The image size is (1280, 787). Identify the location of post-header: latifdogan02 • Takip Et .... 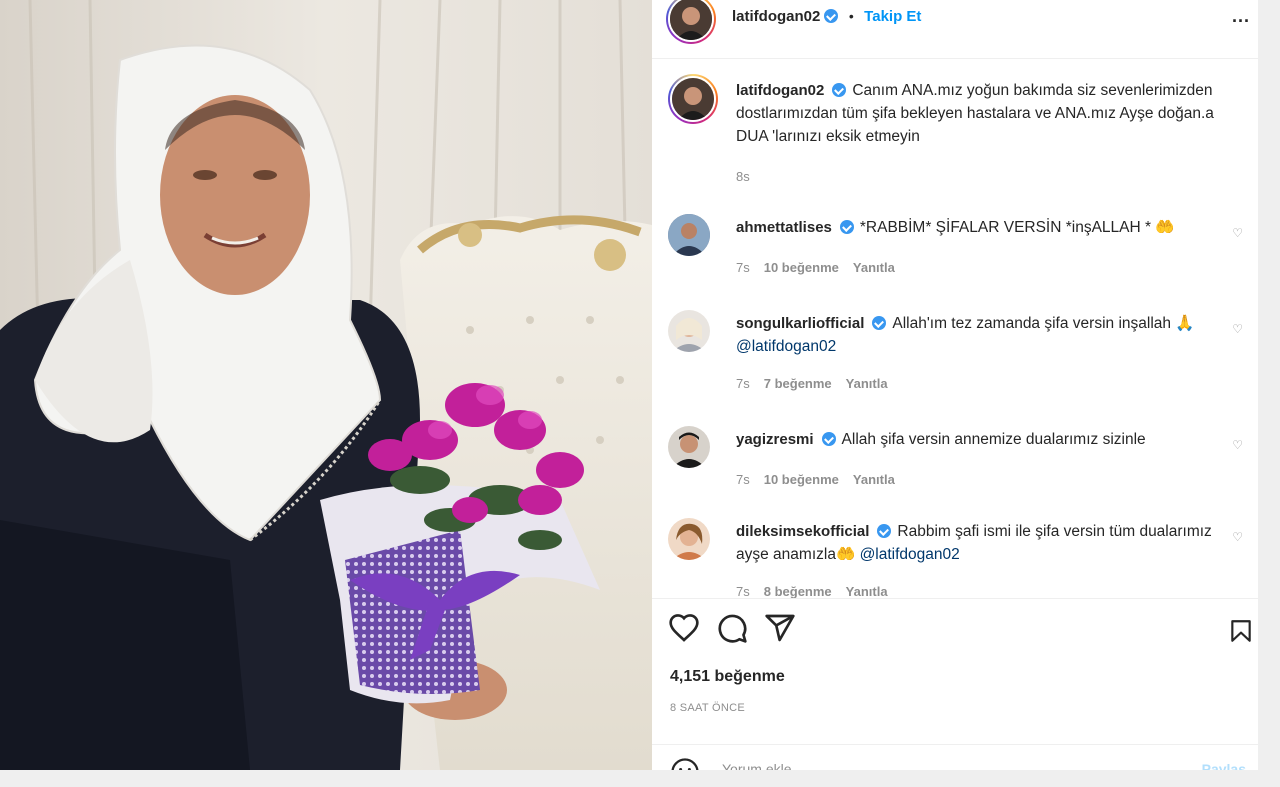
(955, 24).